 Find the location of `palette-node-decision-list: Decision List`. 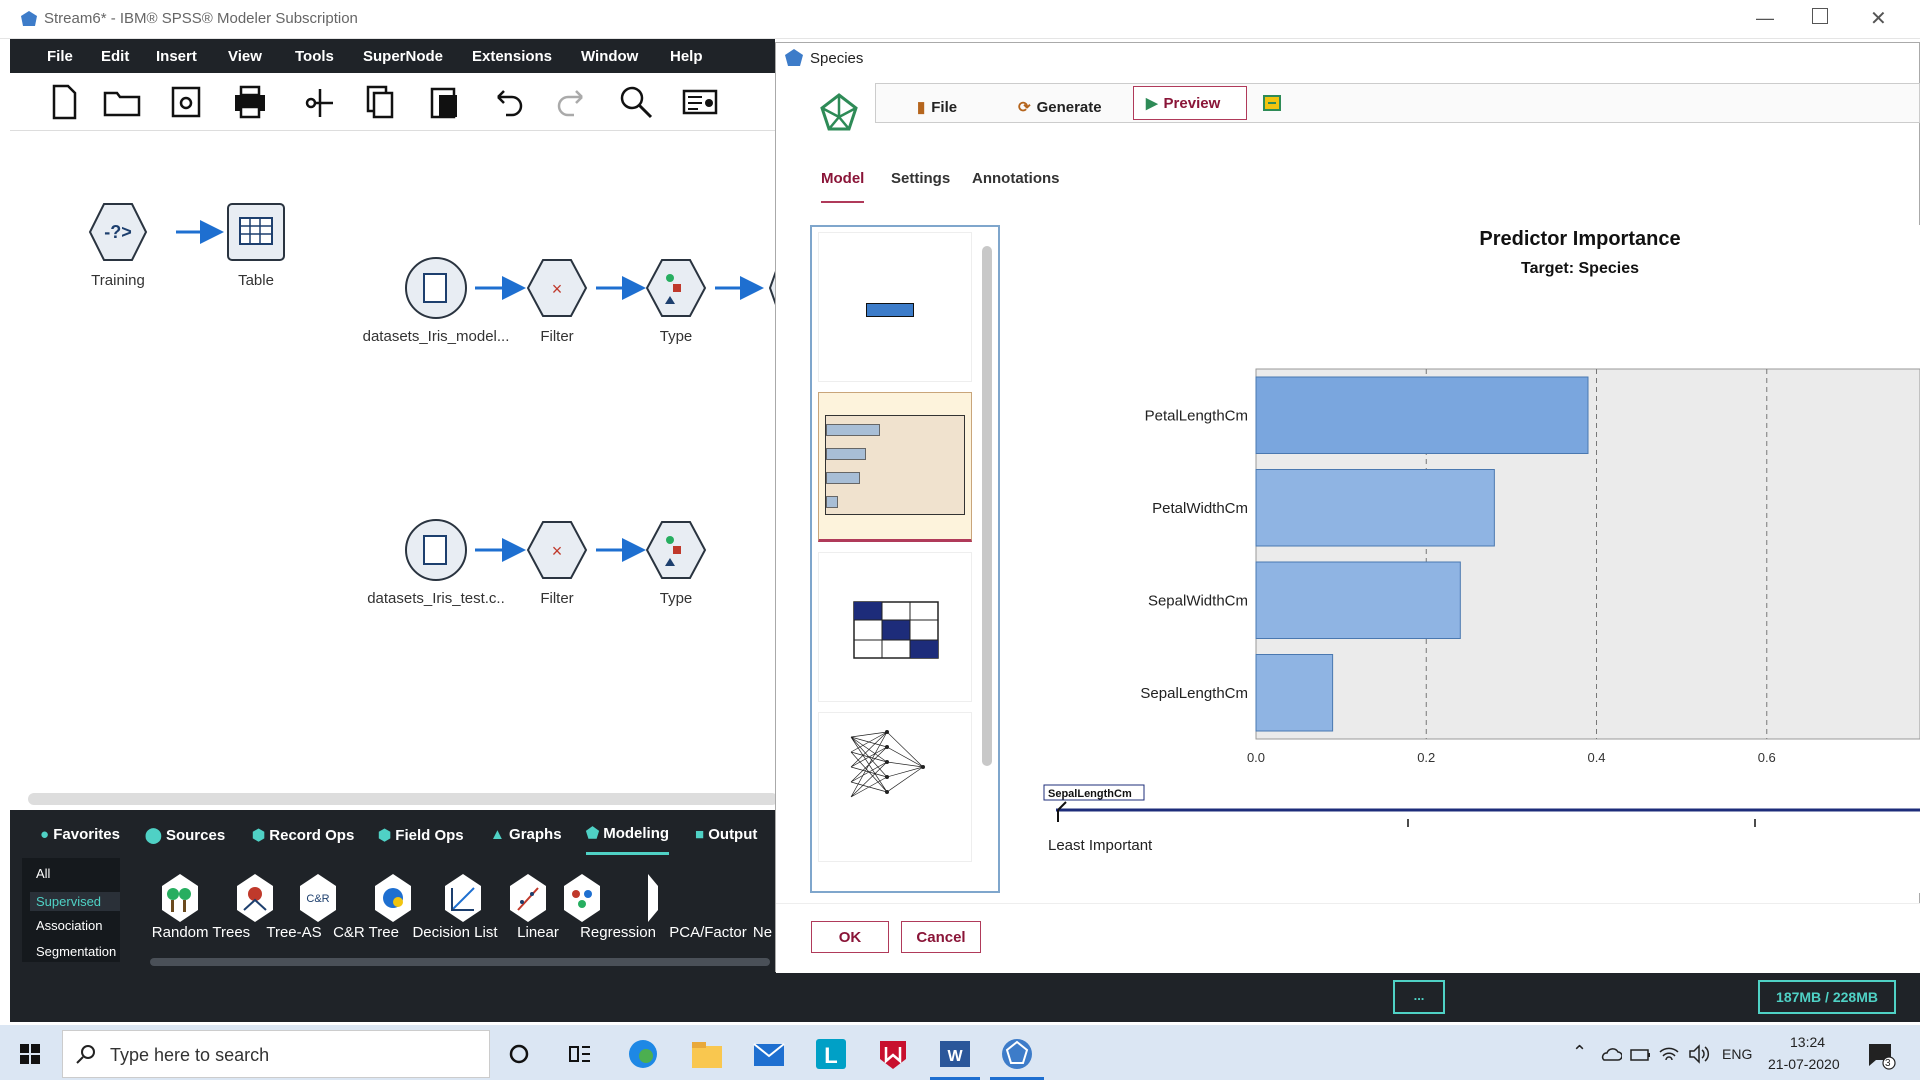

palette-node-decision-list: Decision List is located at coordinates (455, 932).